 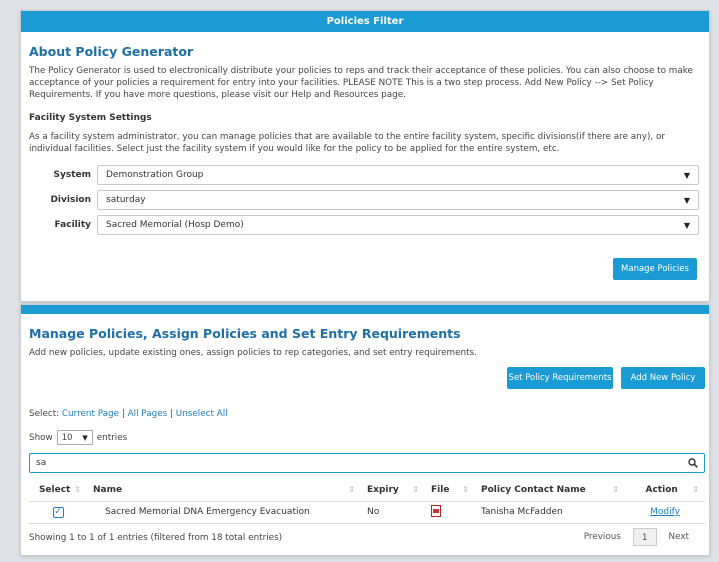 I want to click on division-select: saturday ▼, so click(x=398, y=200).